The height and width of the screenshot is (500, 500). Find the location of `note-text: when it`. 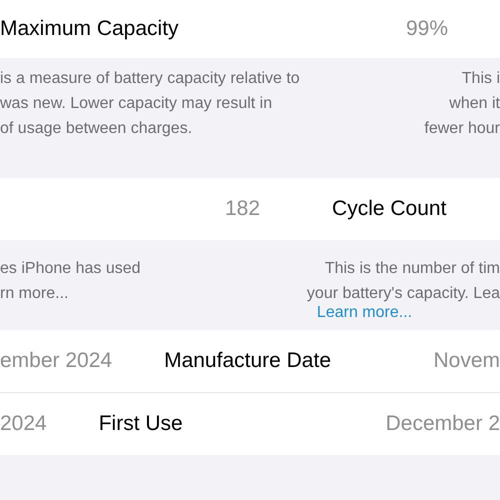

note-text: when it is located at coordinates (474, 104).